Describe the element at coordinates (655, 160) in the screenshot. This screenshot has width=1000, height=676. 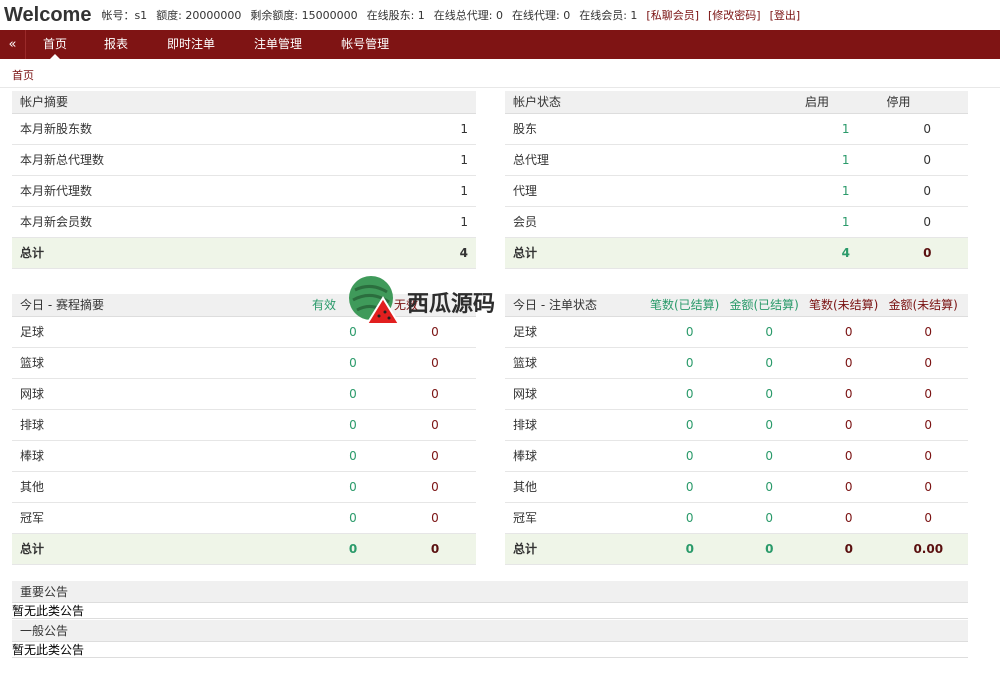
I see `row-label: 总代理` at that location.